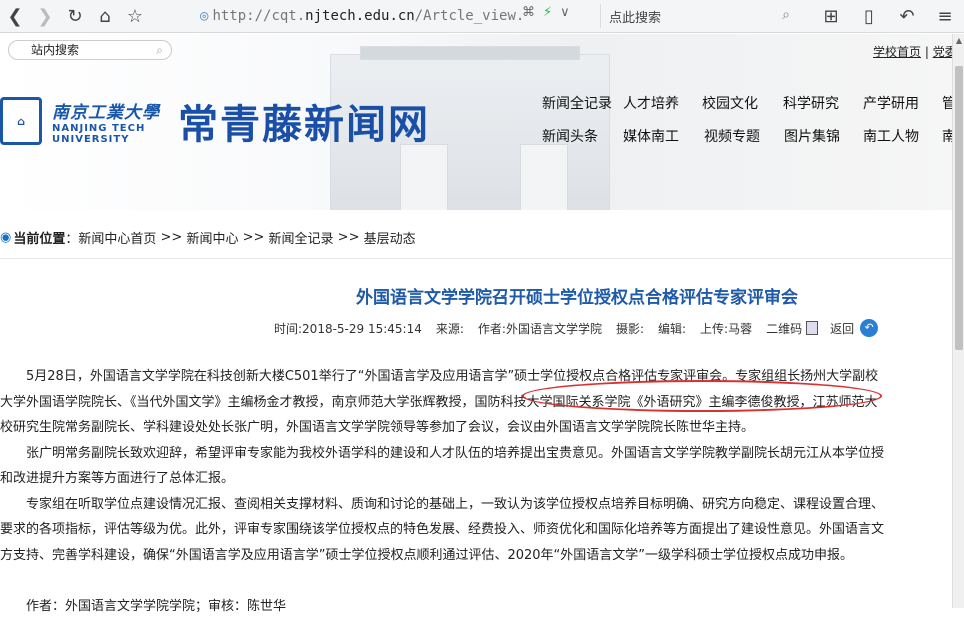 The height and width of the screenshot is (619, 964). Describe the element at coordinates (348, 328) in the screenshot. I see `meta-time: 时间:2018-5-29 15:45:14` at that location.